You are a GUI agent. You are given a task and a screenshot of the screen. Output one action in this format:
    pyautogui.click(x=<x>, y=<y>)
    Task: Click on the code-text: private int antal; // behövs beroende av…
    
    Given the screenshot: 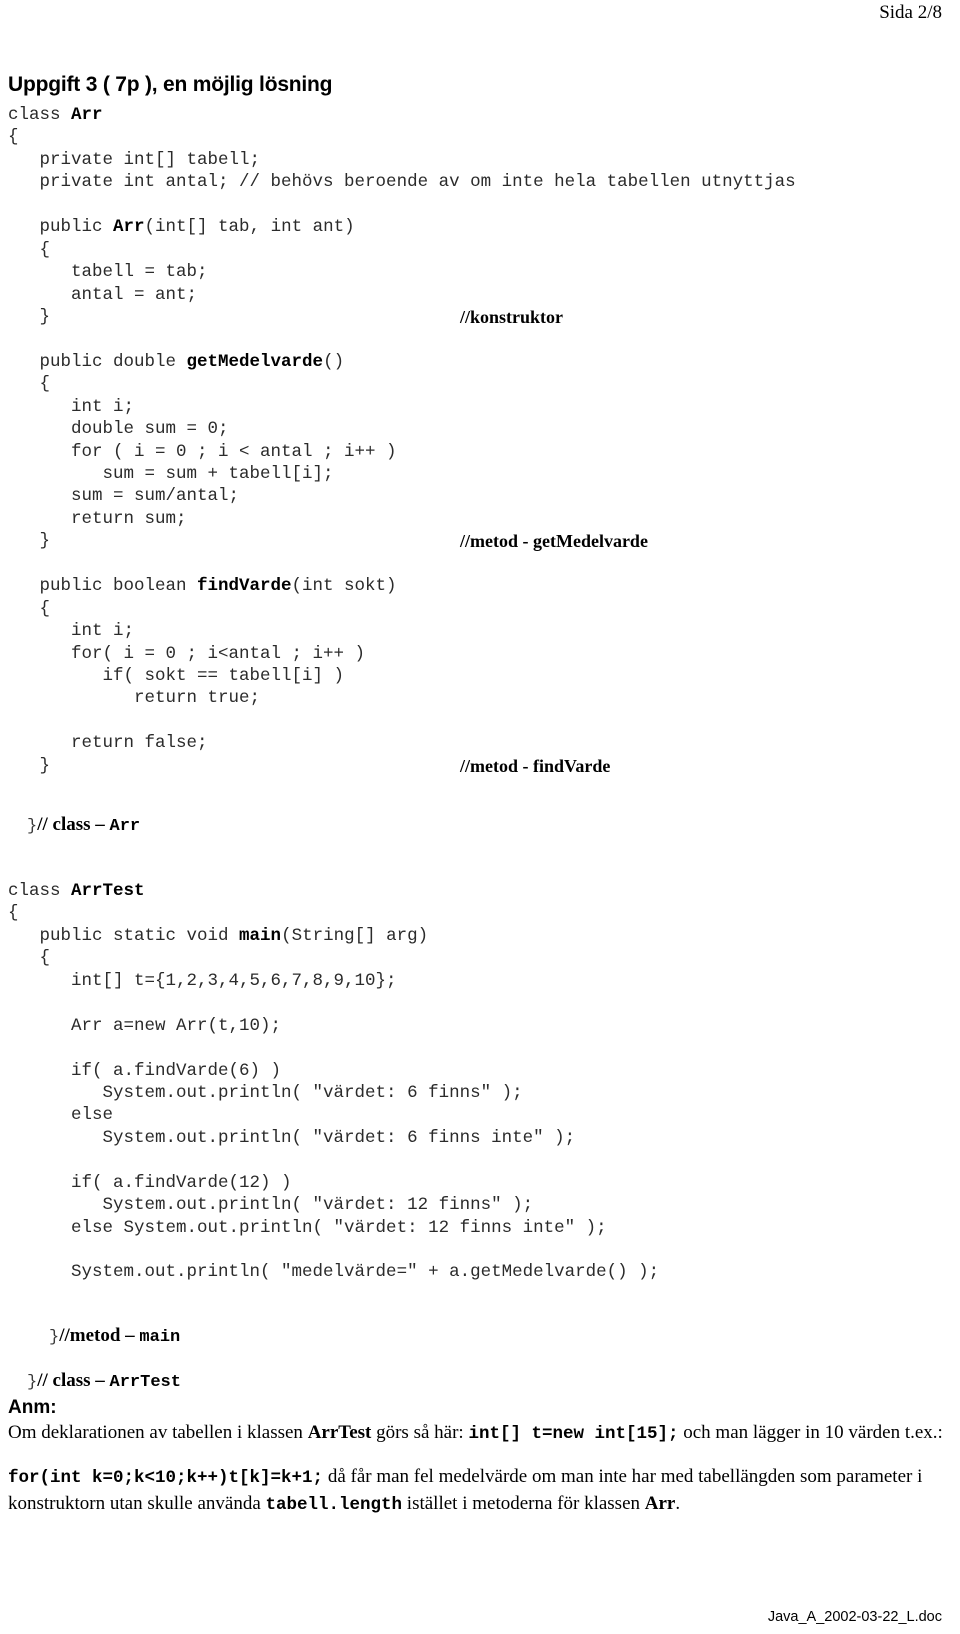 What is the action you would take?
    pyautogui.click(x=402, y=182)
    